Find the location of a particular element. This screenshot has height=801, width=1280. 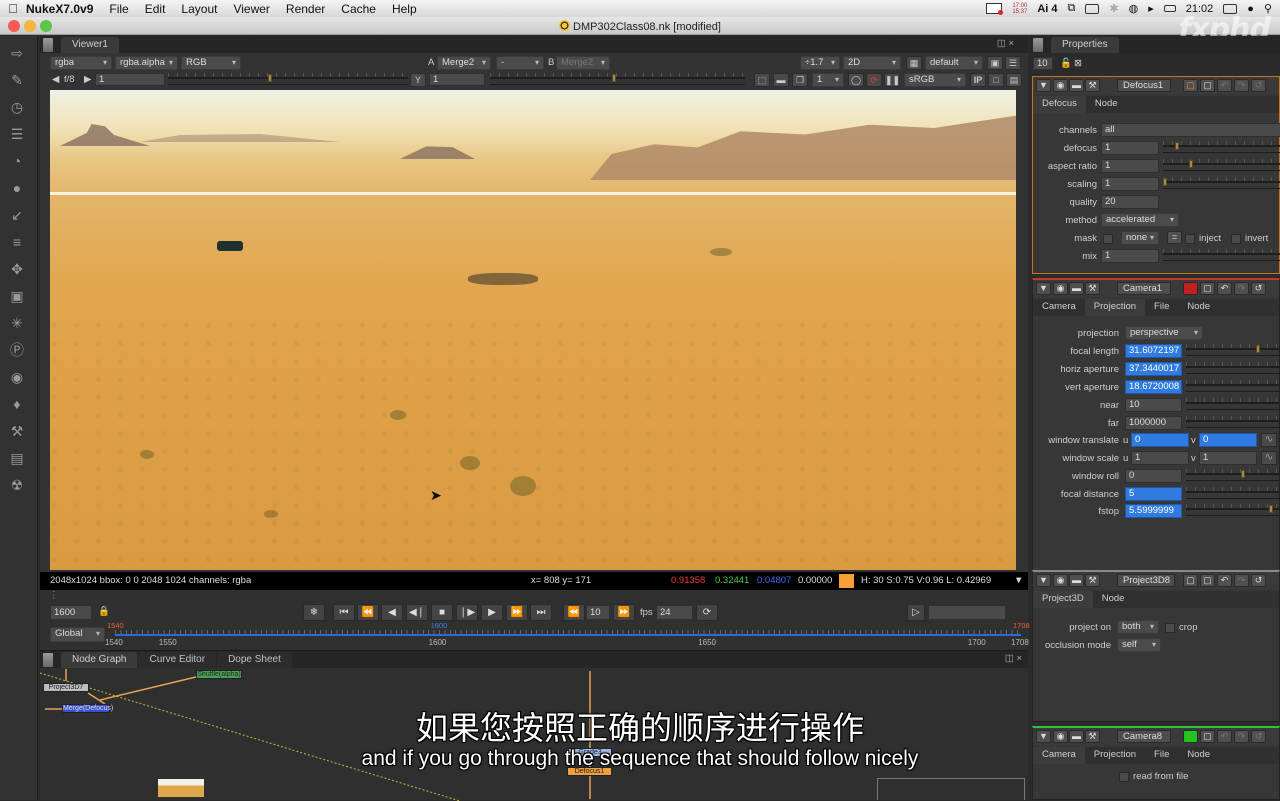

tab-viewer1: Viewer1 is located at coordinates (90, 45).